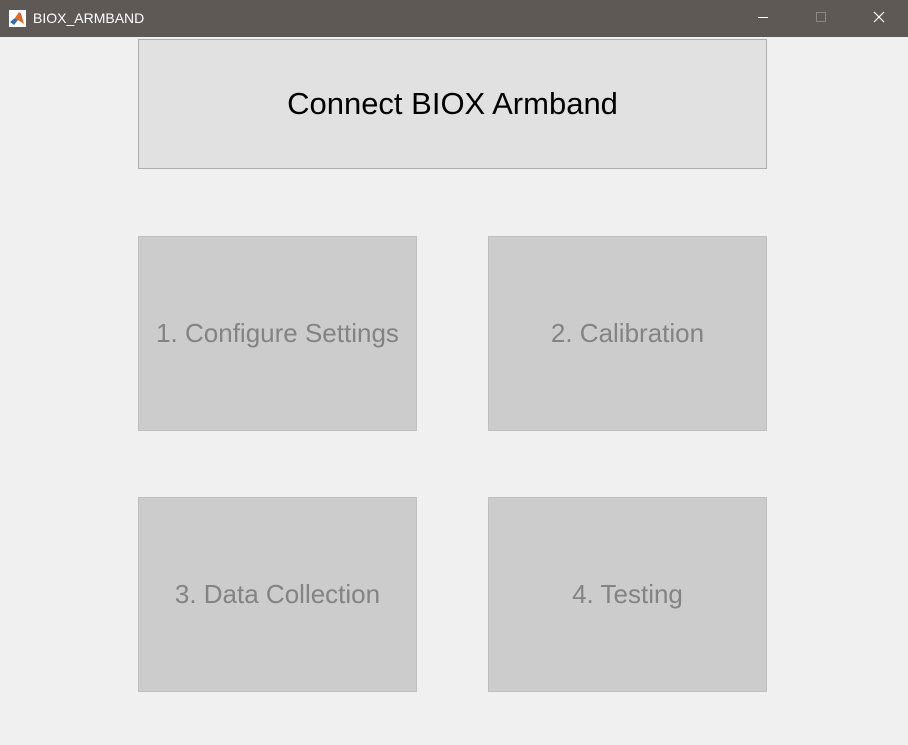  What do you see at coordinates (17, 18) in the screenshot?
I see `matlab-icon` at bounding box center [17, 18].